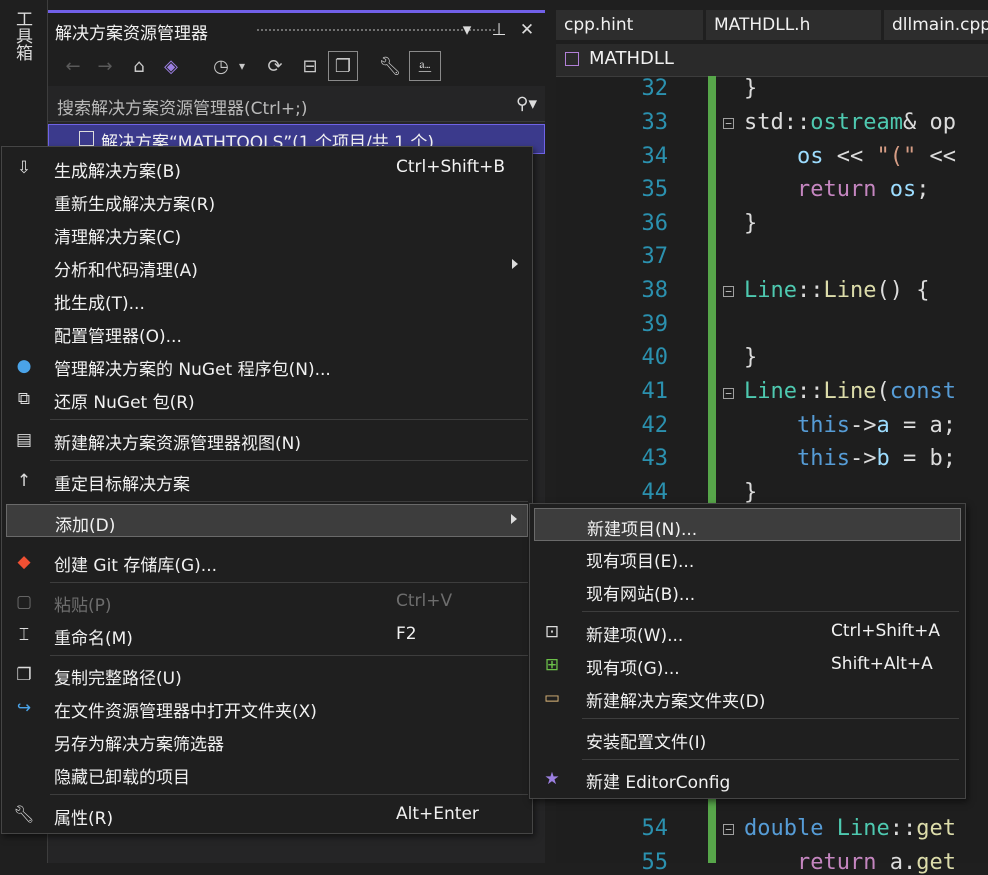 The image size is (988, 875). Describe the element at coordinates (836, 290) in the screenshot. I see `code-line: Line::Line() {` at that location.